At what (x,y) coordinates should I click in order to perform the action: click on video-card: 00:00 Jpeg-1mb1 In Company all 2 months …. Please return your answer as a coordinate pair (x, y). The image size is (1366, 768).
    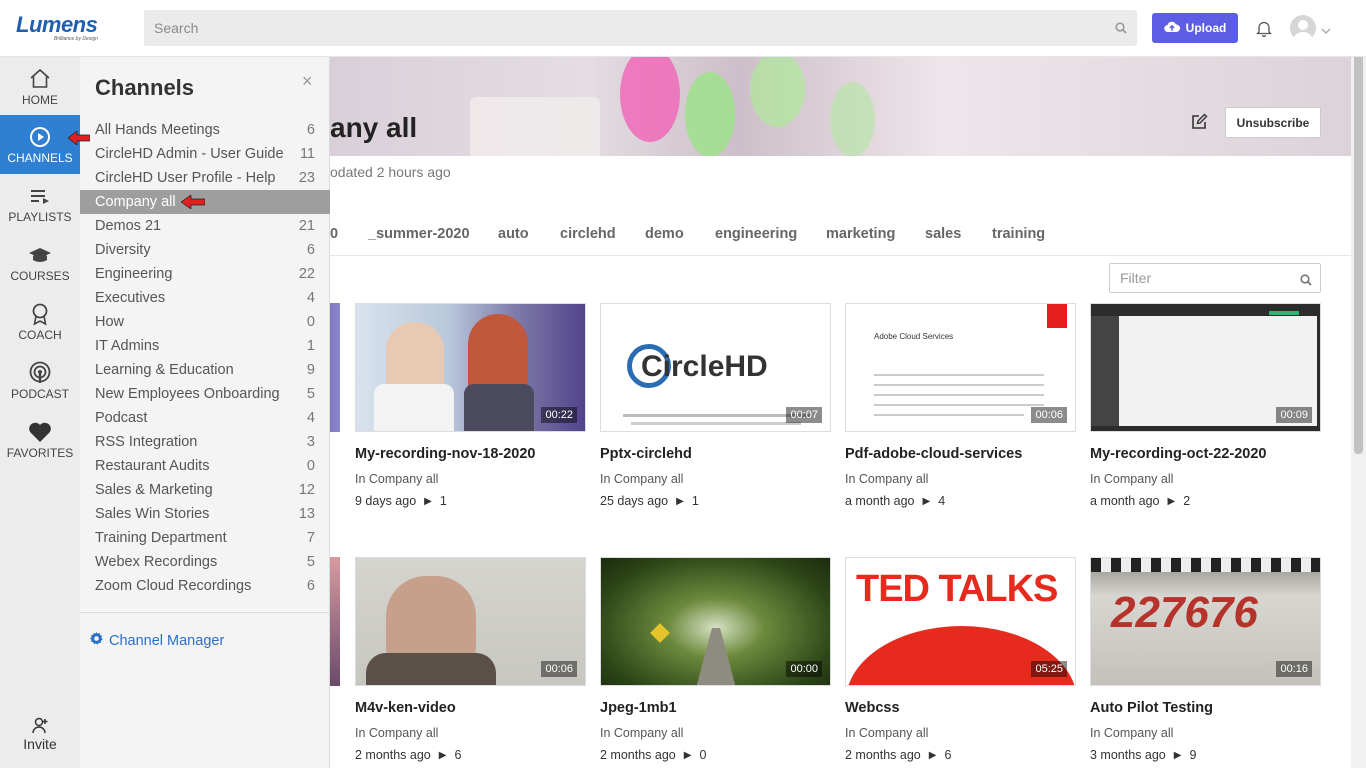
    Looking at the image, I should click on (715, 659).